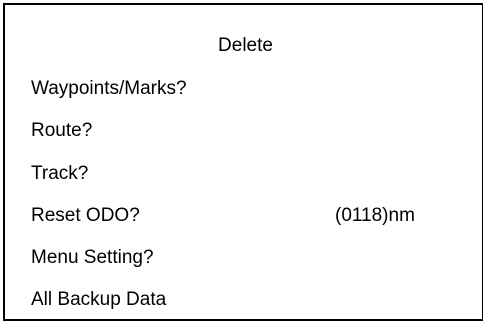  What do you see at coordinates (85, 215) in the screenshot?
I see `menu-item-label: Reset ODO?` at bounding box center [85, 215].